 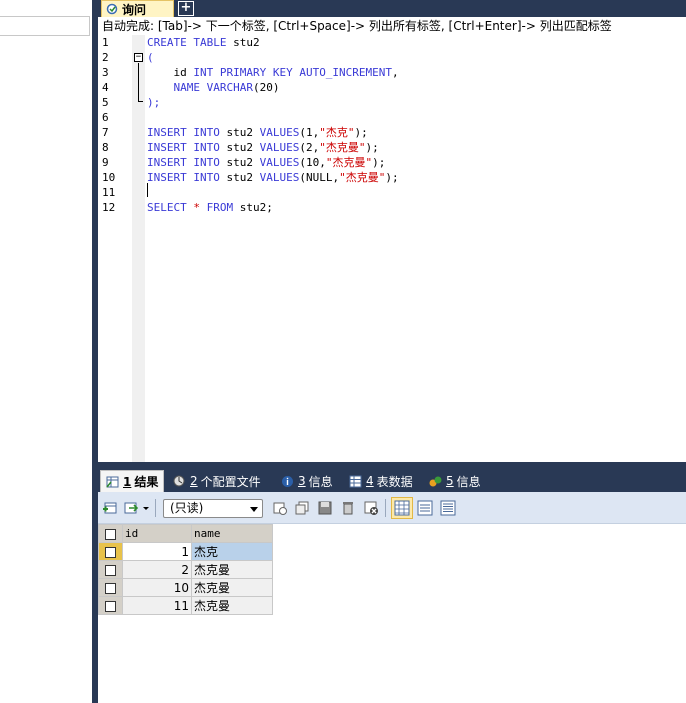 I want to click on code-line: );, so click(x=153, y=102).